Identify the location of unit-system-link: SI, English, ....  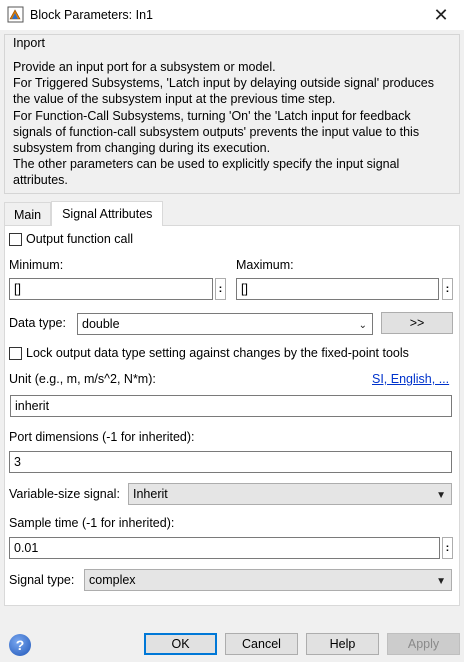
(410, 379).